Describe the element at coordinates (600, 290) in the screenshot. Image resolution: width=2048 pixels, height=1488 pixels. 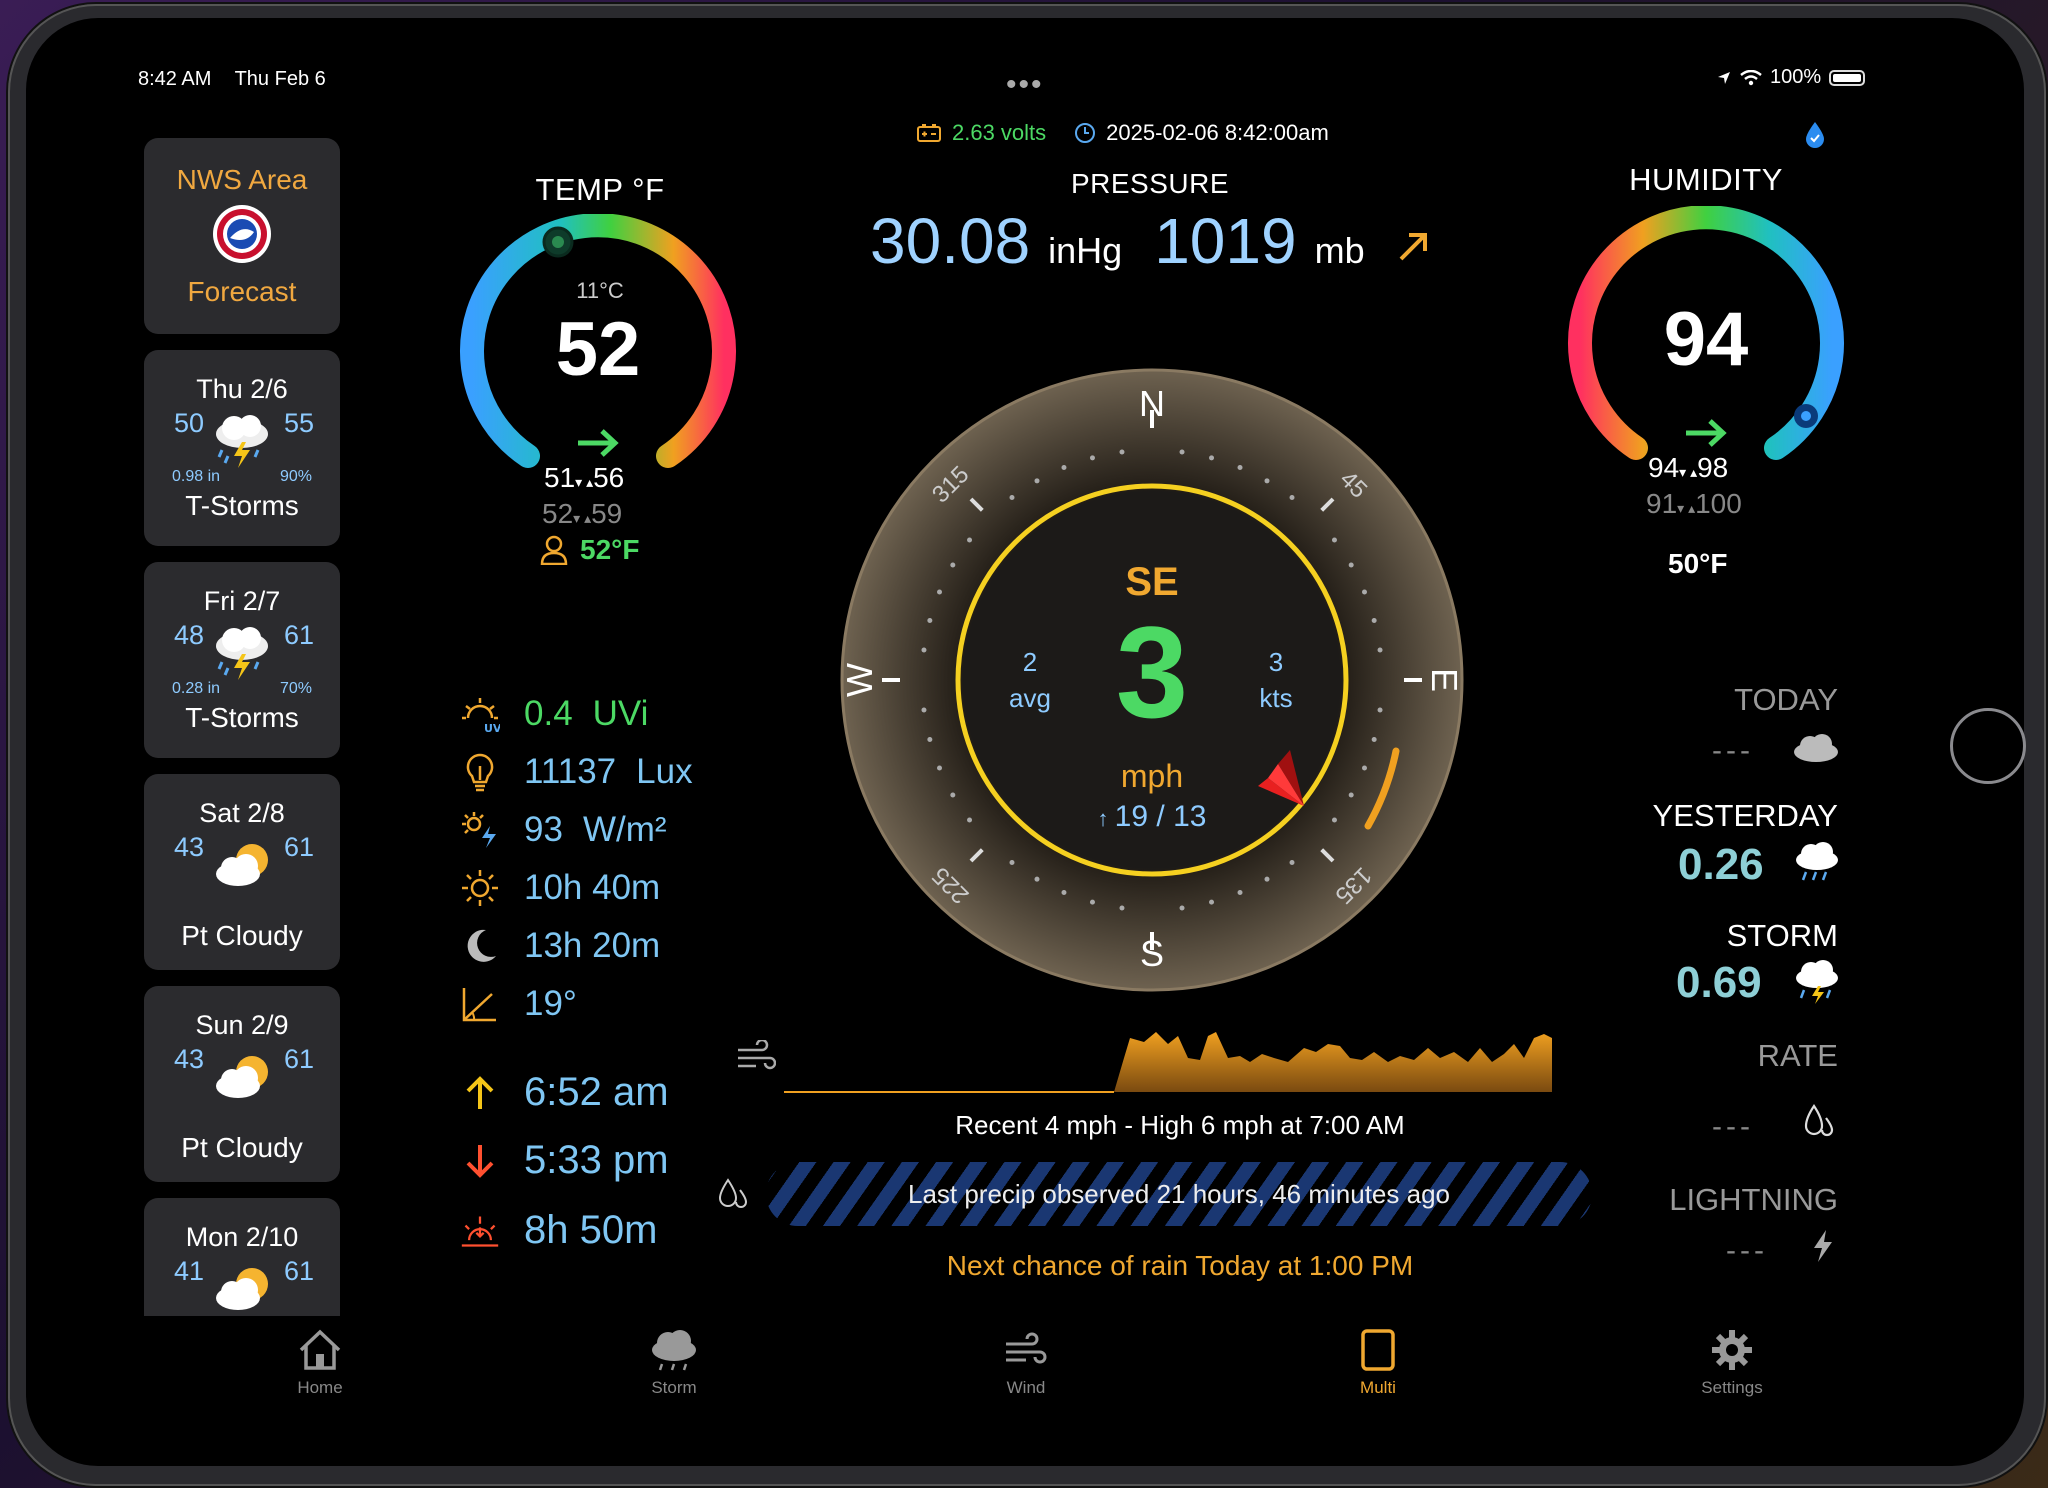
I see `temp-celsius: 11°C` at that location.